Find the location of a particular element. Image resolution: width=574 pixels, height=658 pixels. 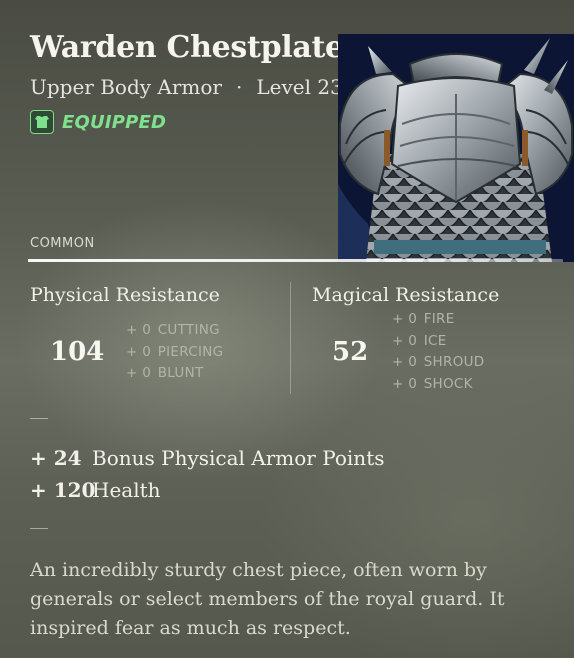

magical-resistance-heading: Magical Resistance is located at coordinates (406, 295).